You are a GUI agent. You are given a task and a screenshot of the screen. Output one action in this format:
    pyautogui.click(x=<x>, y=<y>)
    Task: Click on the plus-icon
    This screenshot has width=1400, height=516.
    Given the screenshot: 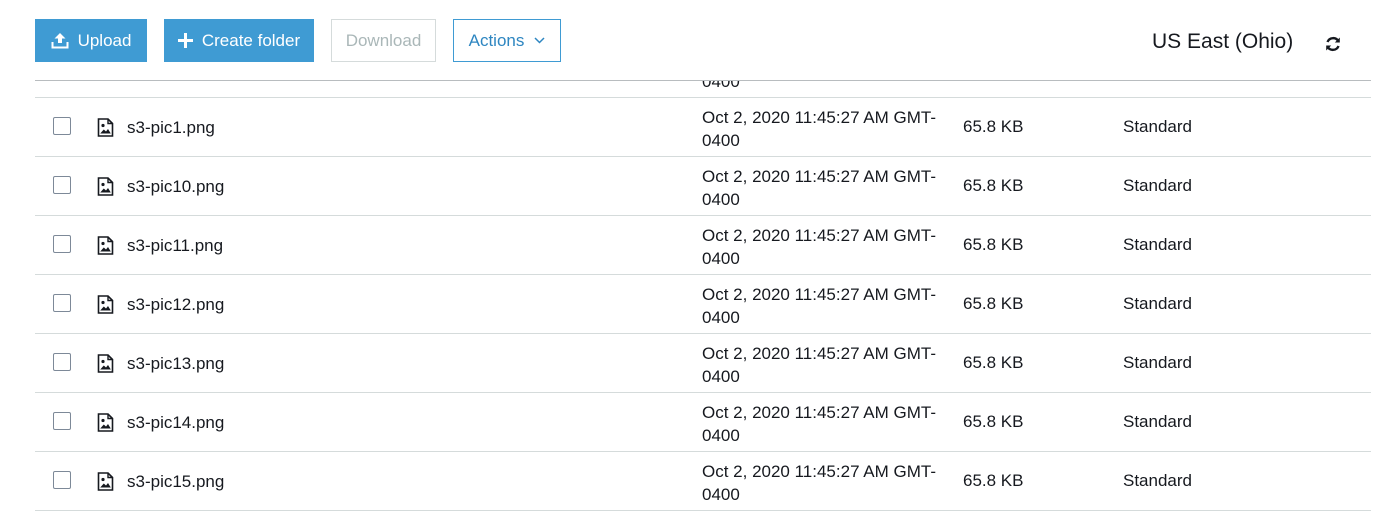 What is the action you would take?
    pyautogui.click(x=185, y=40)
    